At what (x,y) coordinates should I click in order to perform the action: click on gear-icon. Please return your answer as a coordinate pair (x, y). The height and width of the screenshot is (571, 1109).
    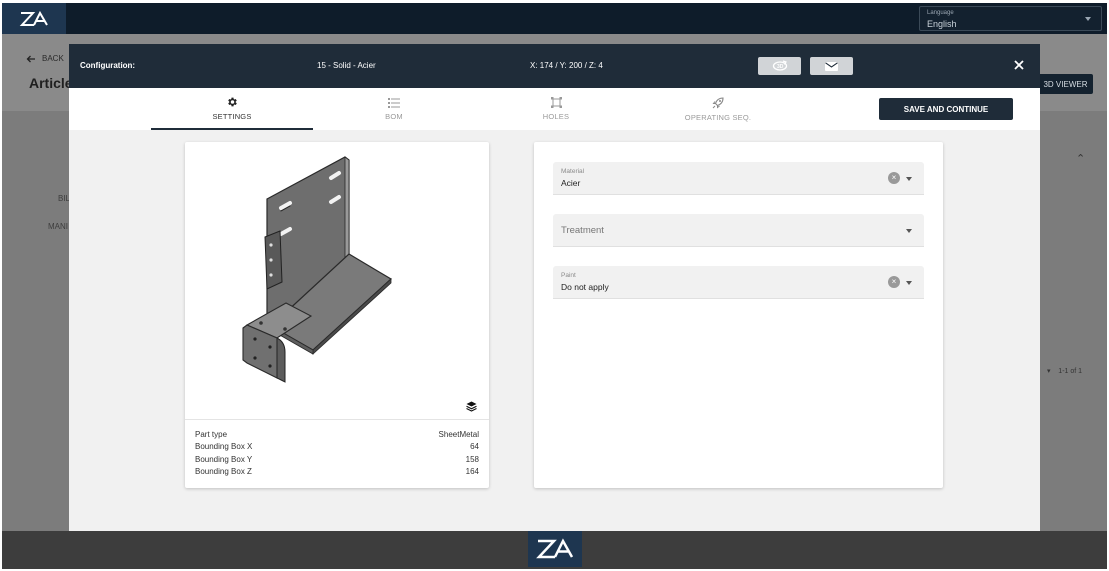
    Looking at the image, I should click on (232, 101).